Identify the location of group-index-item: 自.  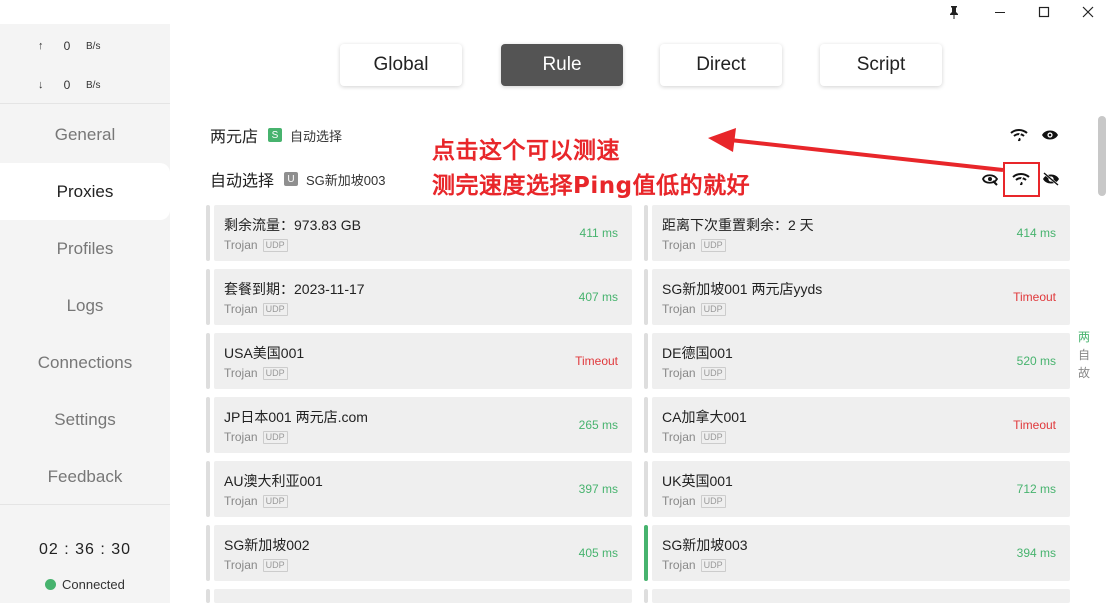
(1084, 355).